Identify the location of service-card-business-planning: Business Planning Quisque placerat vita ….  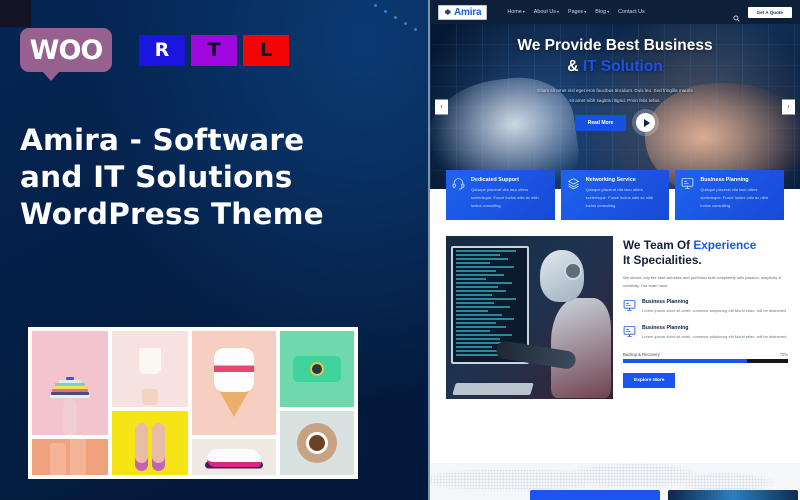
(730, 195).